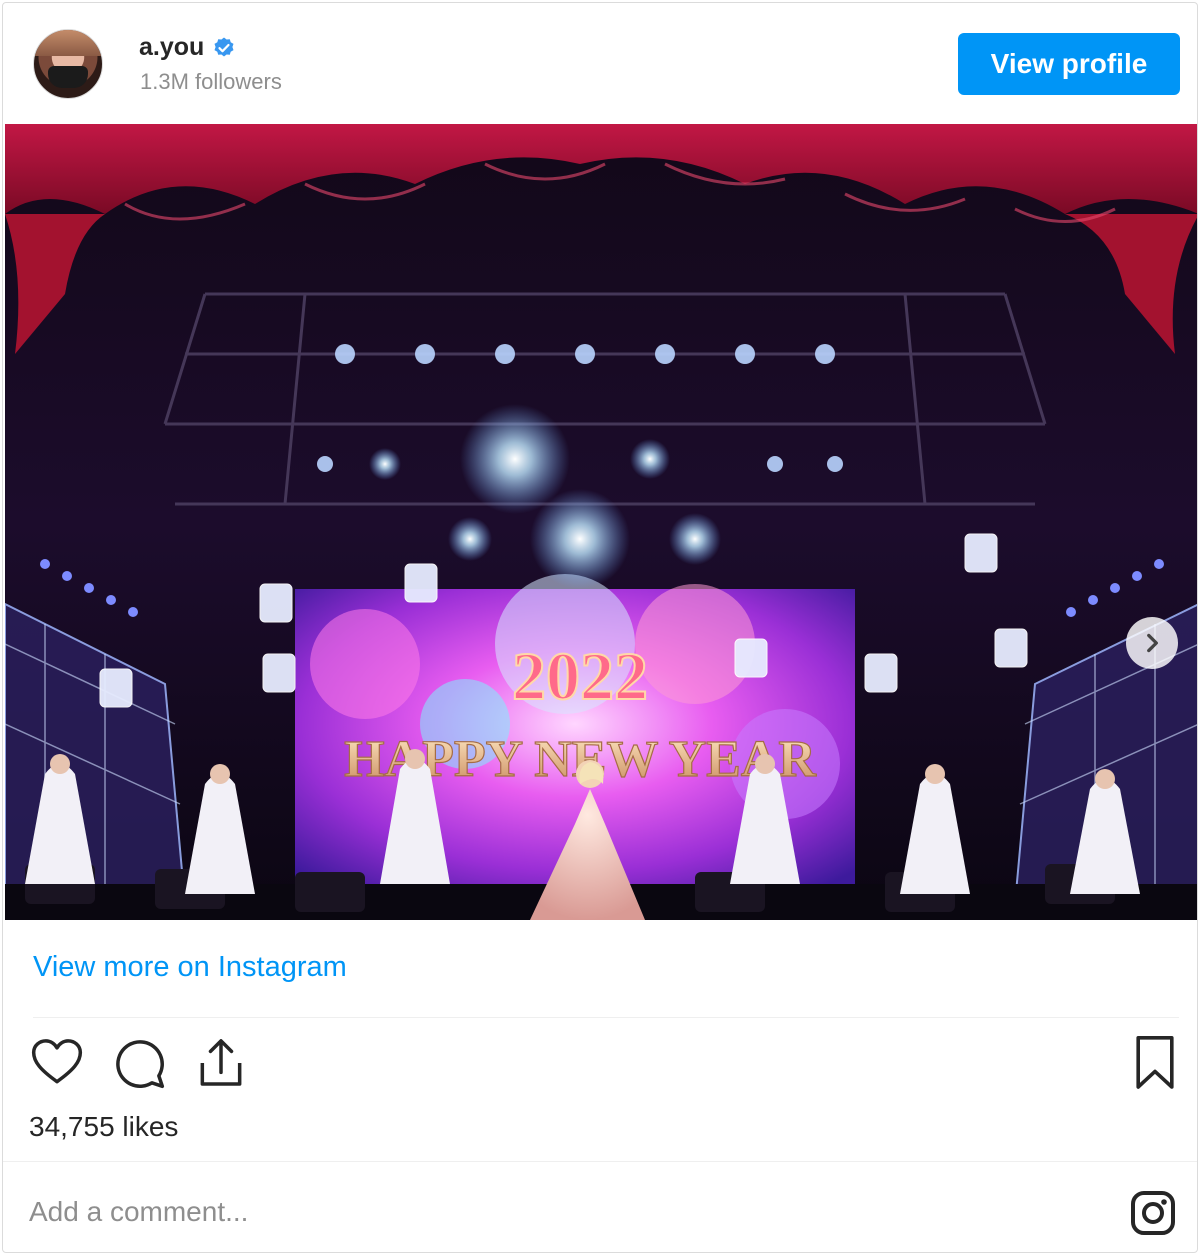 The width and height of the screenshot is (1200, 1255). What do you see at coordinates (68, 77) in the screenshot?
I see `avatar-mask` at bounding box center [68, 77].